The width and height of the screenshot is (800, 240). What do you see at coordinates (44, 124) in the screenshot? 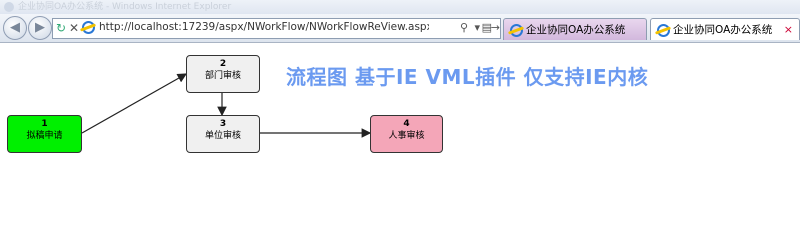
I see `node-number: 1` at bounding box center [44, 124].